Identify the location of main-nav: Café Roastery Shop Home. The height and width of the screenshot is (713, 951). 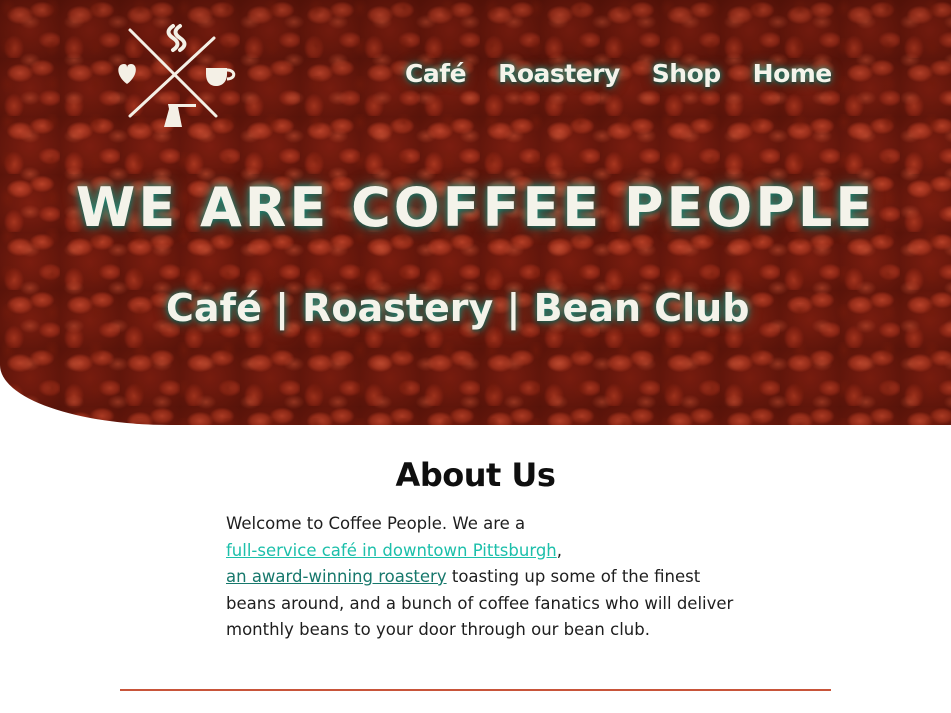
(624, 74).